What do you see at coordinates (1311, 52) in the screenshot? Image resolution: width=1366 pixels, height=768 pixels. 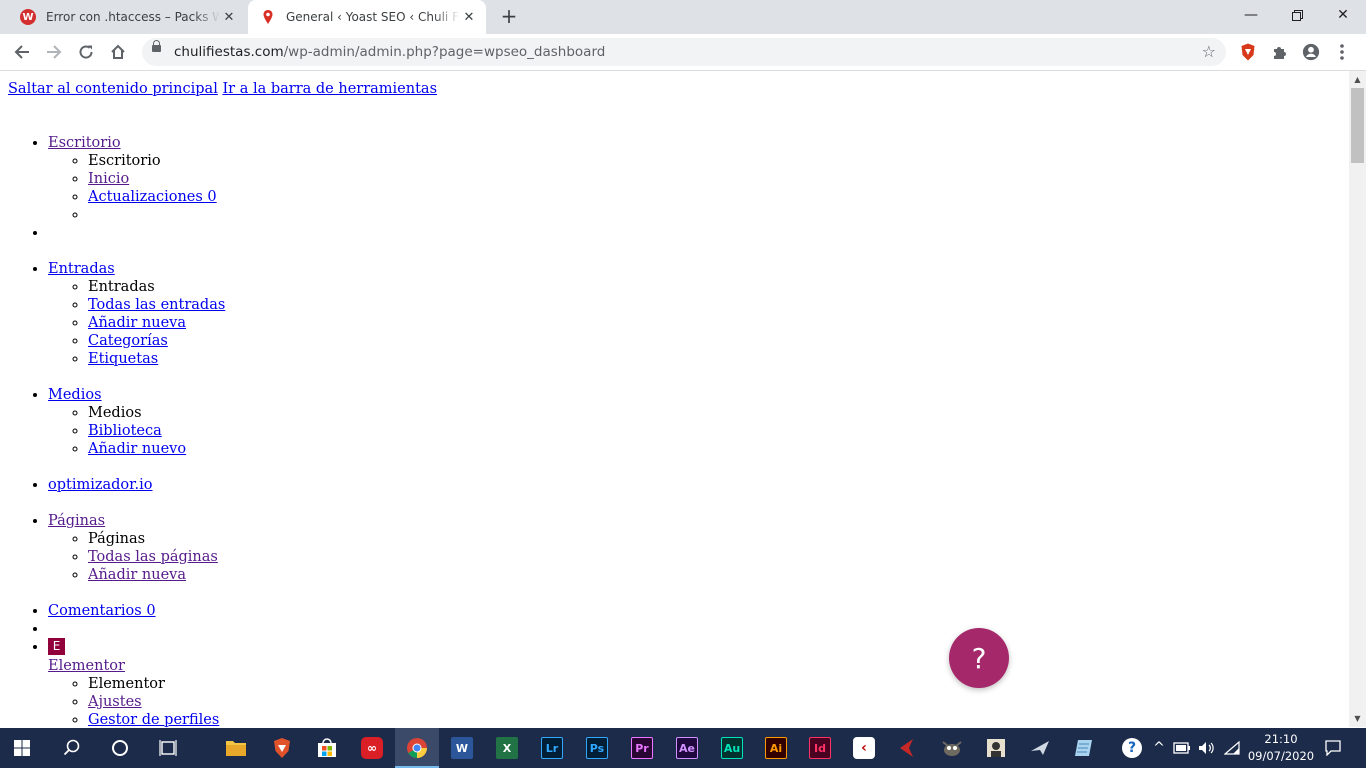 I see `profile-avatar-icon` at bounding box center [1311, 52].